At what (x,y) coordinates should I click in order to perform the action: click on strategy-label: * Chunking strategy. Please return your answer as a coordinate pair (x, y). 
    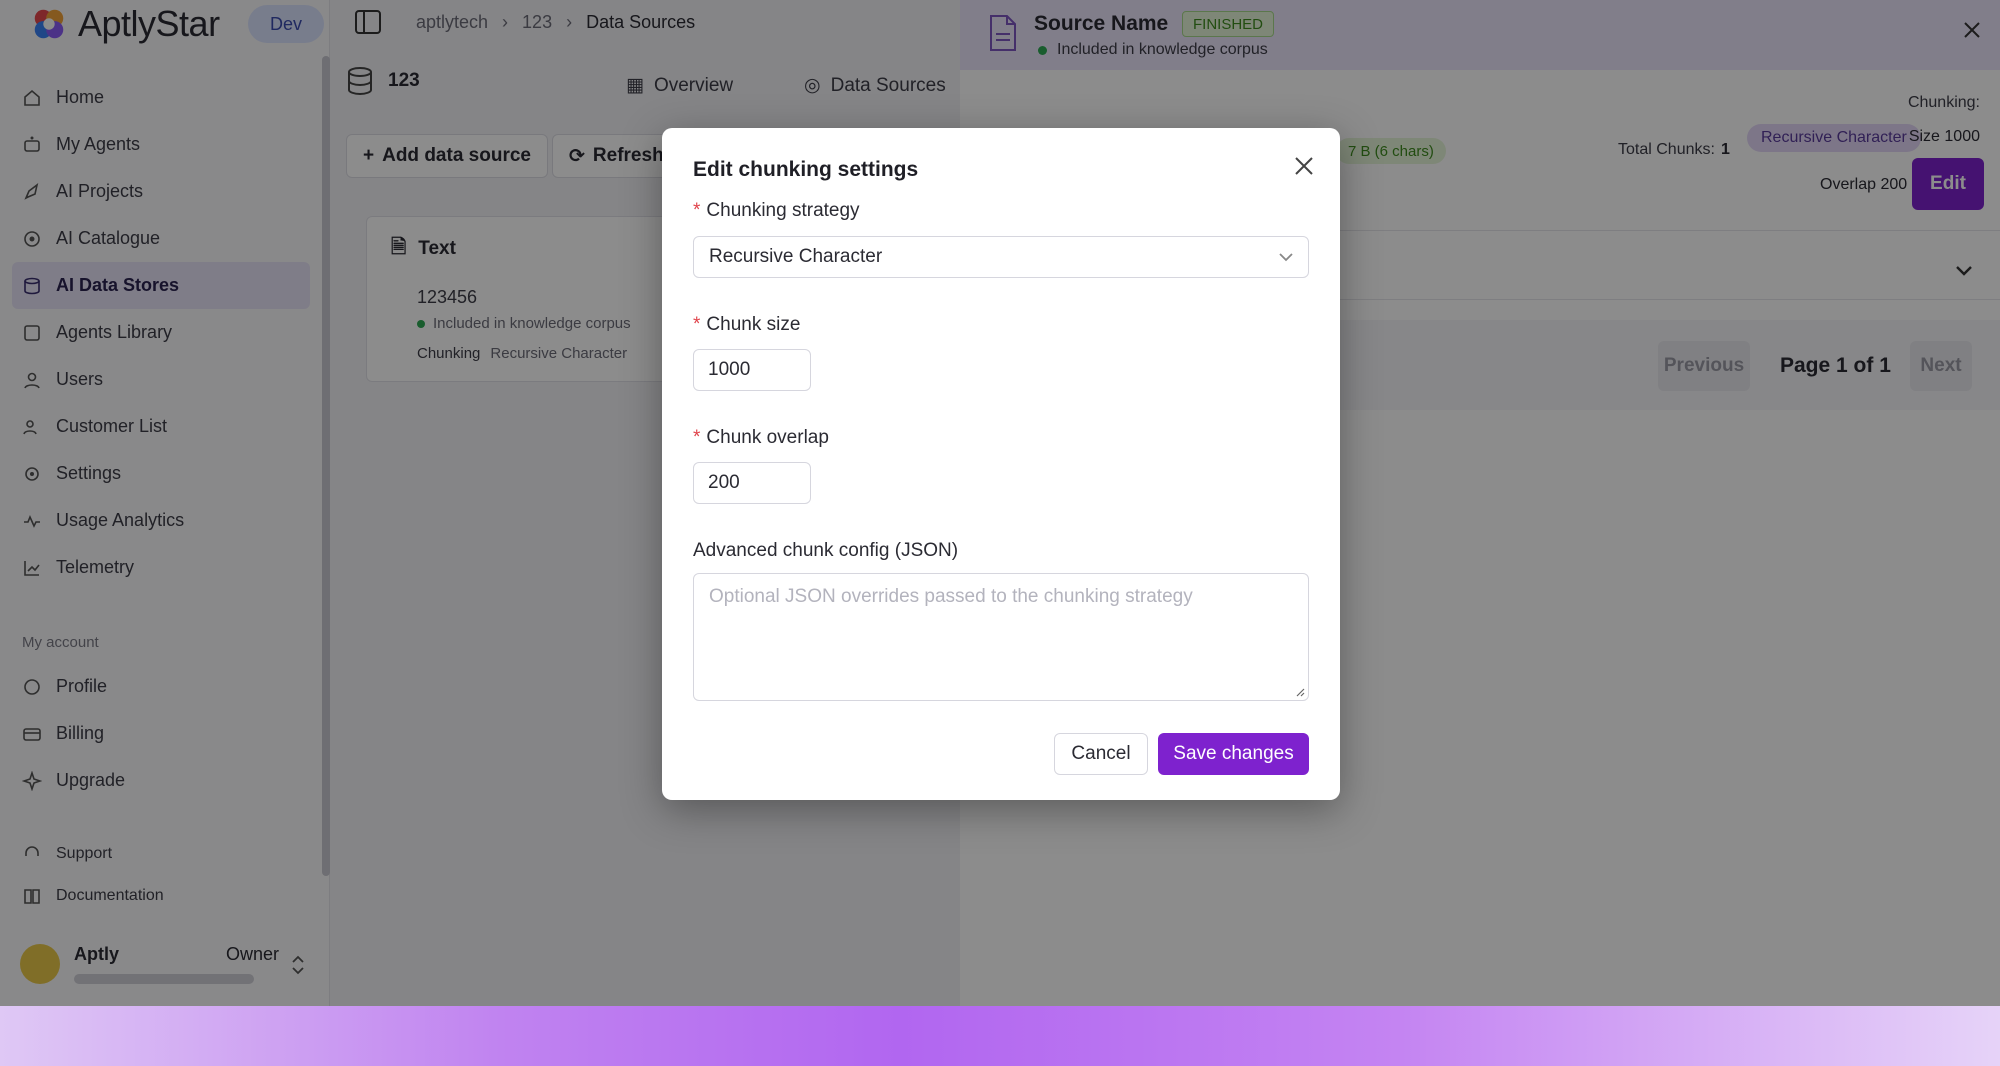
    Looking at the image, I should click on (776, 211).